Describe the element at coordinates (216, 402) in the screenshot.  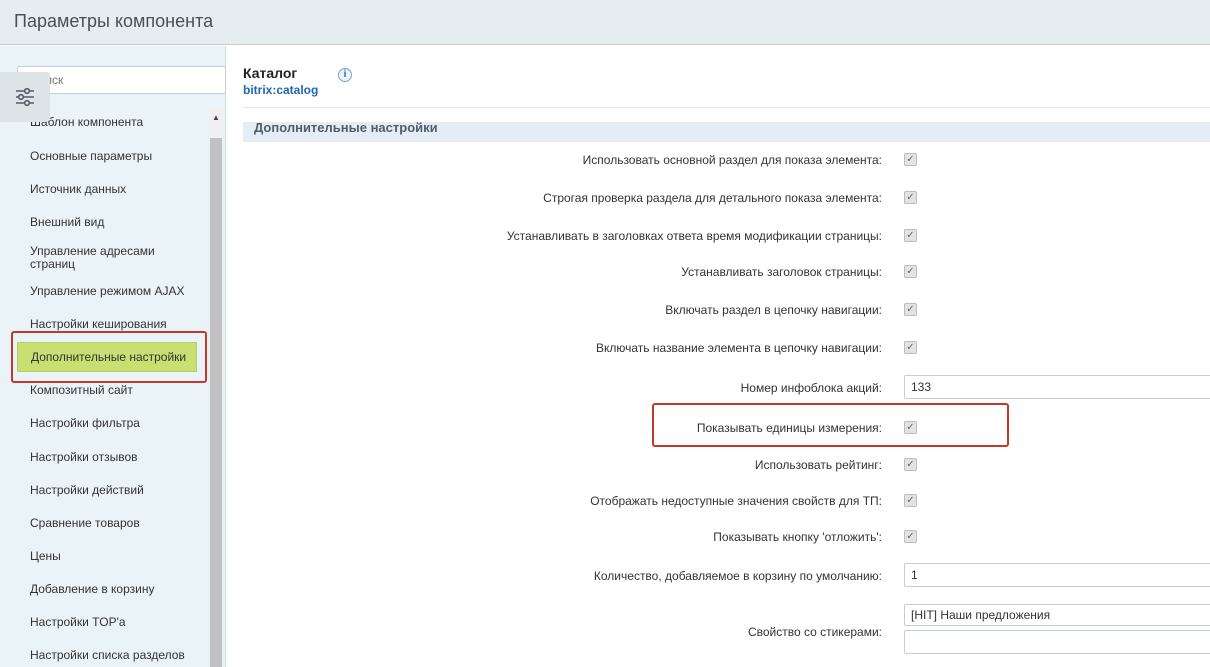
I see `scroll-thumb` at that location.